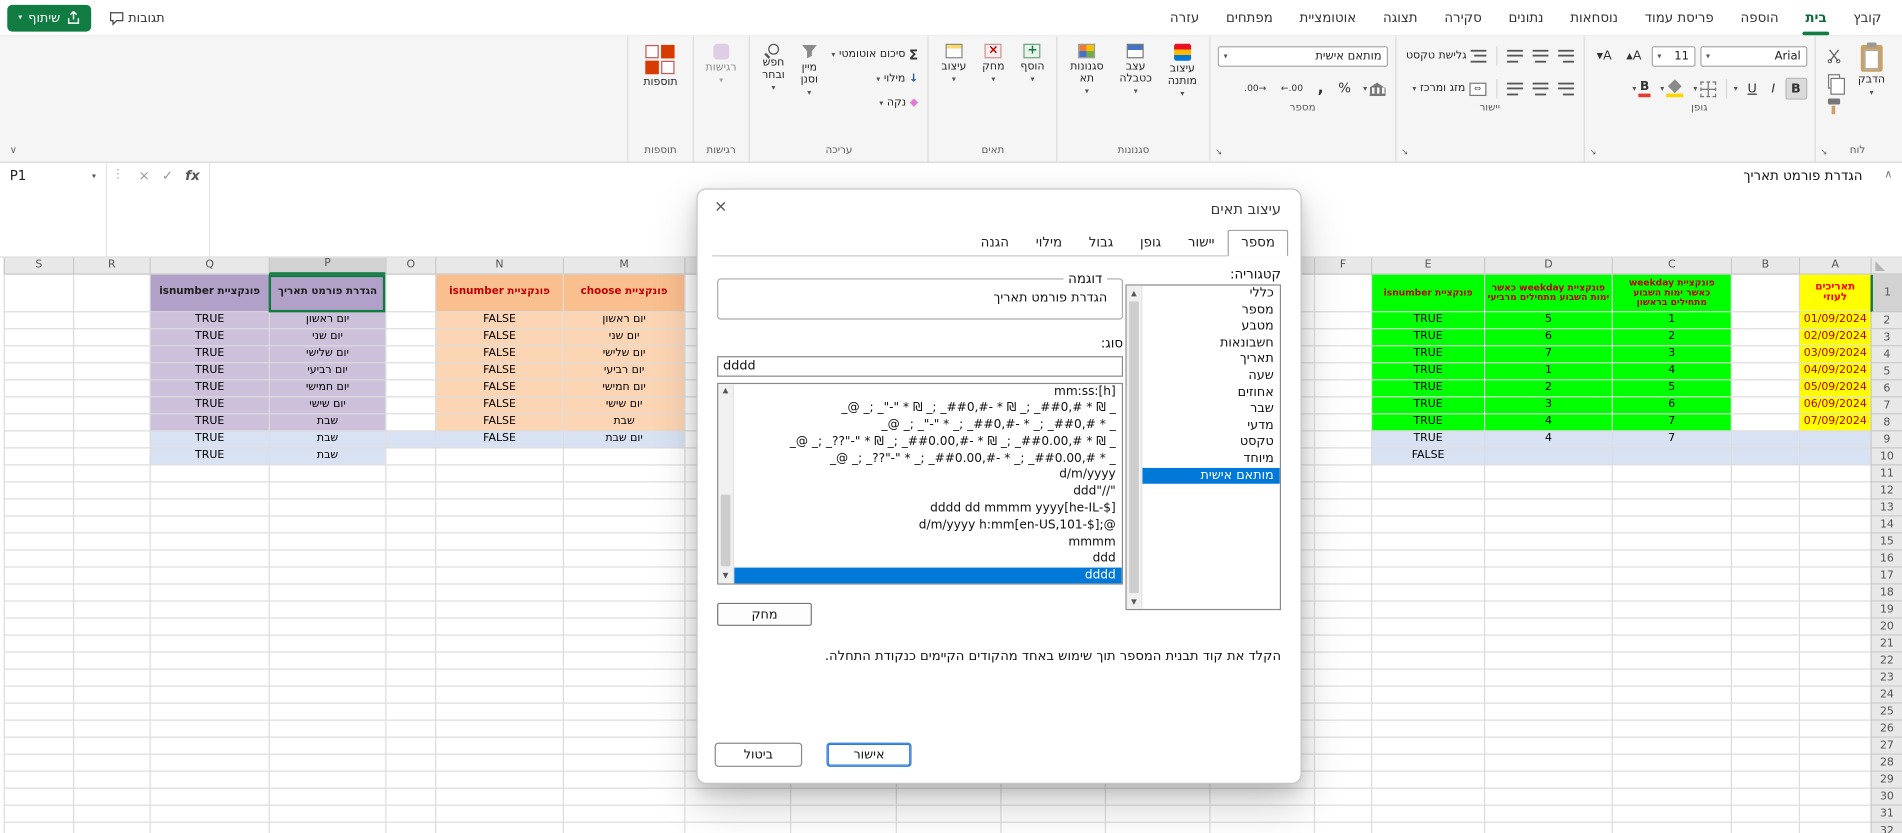 Image resolution: width=1902 pixels, height=833 pixels. What do you see at coordinates (327, 644) in the screenshot?
I see `cell-P21` at bounding box center [327, 644].